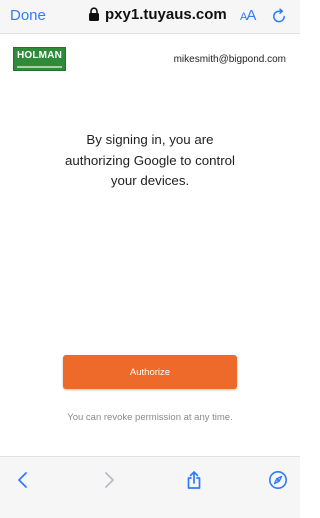 The image size is (320, 518). Describe the element at coordinates (94, 14) in the screenshot. I see `lock-icon` at that location.